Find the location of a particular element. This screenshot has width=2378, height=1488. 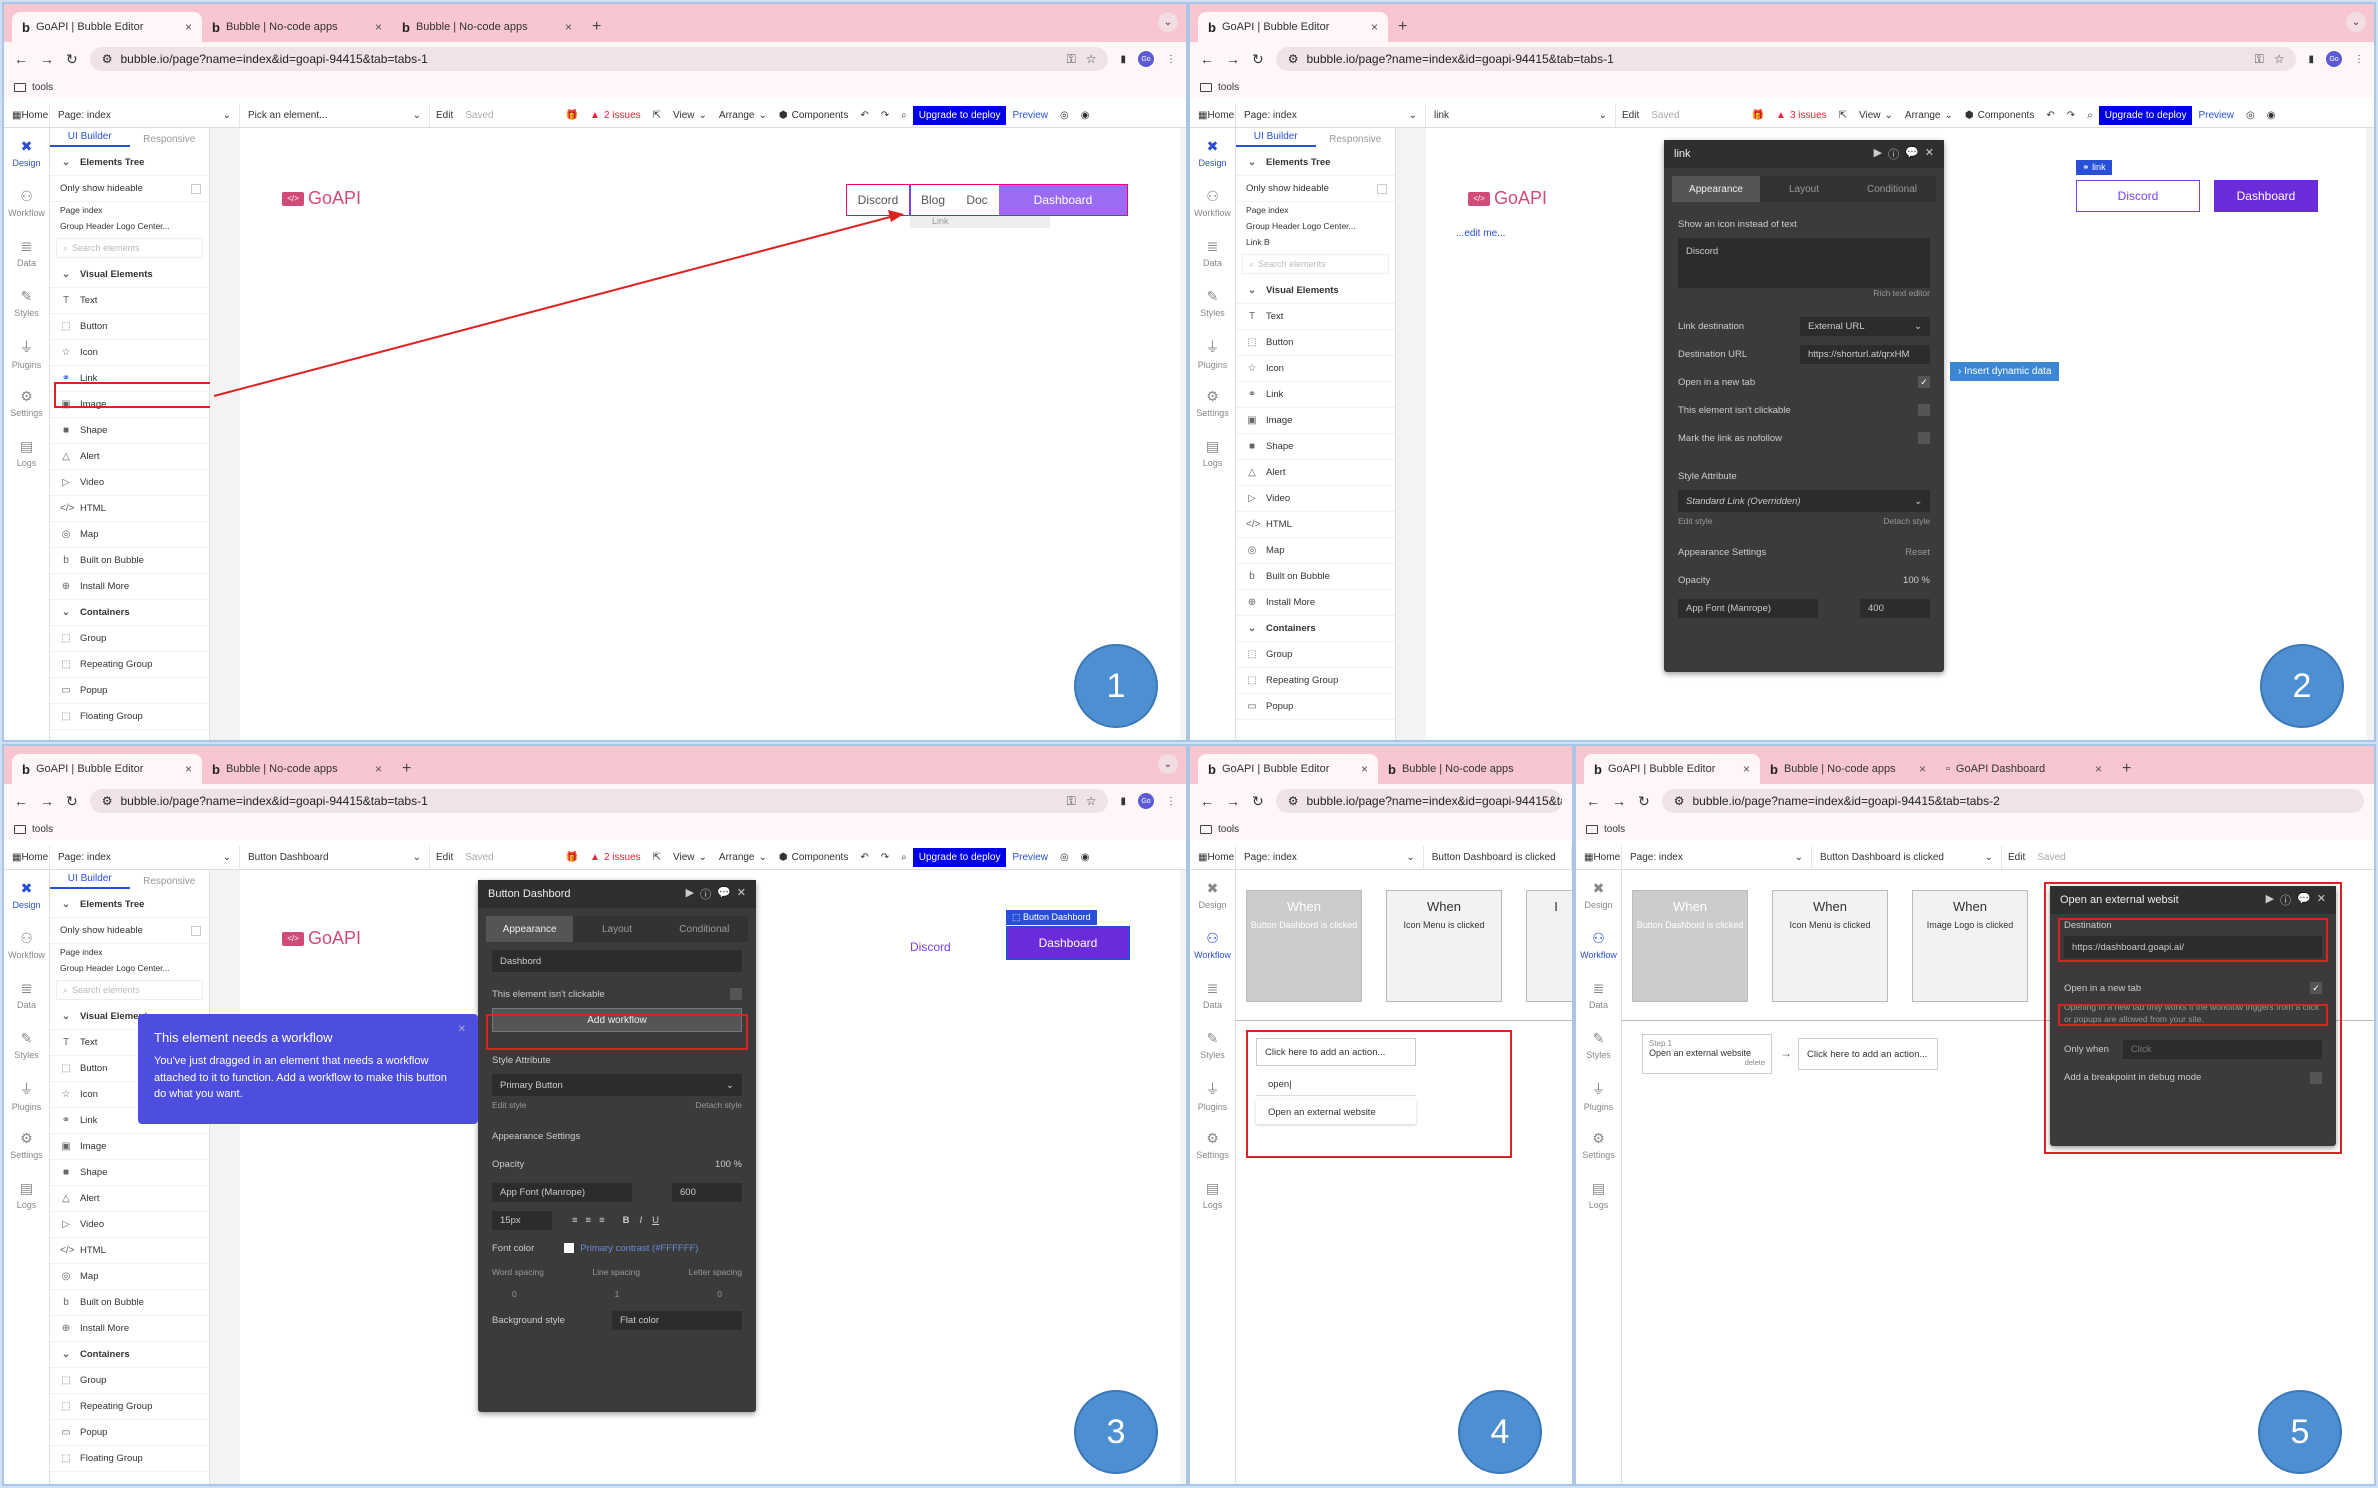

event-card-logo: I is located at coordinates (1549, 946).